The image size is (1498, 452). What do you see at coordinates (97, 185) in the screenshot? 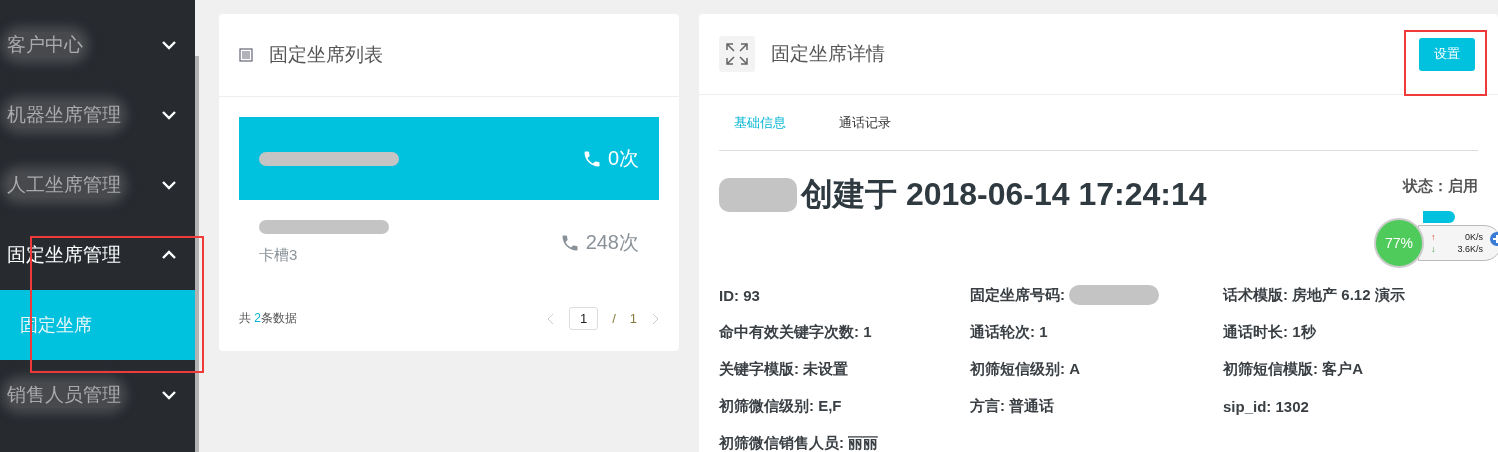
I see `menu-item: 人工坐席管理` at bounding box center [97, 185].